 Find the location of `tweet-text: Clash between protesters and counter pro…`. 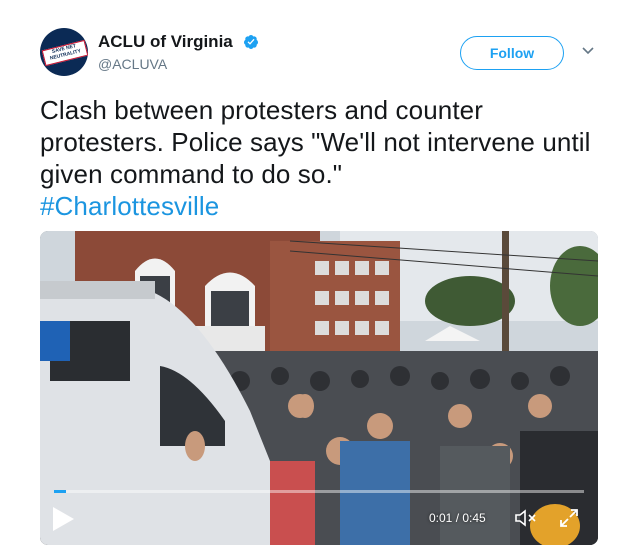

tweet-text: Clash between protesters and counter pro… is located at coordinates (315, 142).